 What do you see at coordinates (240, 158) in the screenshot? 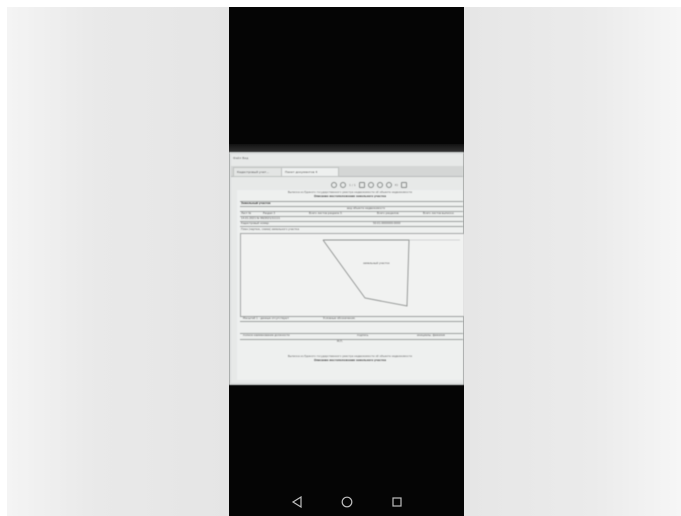
I see `app-menu: Файл Вид` at bounding box center [240, 158].